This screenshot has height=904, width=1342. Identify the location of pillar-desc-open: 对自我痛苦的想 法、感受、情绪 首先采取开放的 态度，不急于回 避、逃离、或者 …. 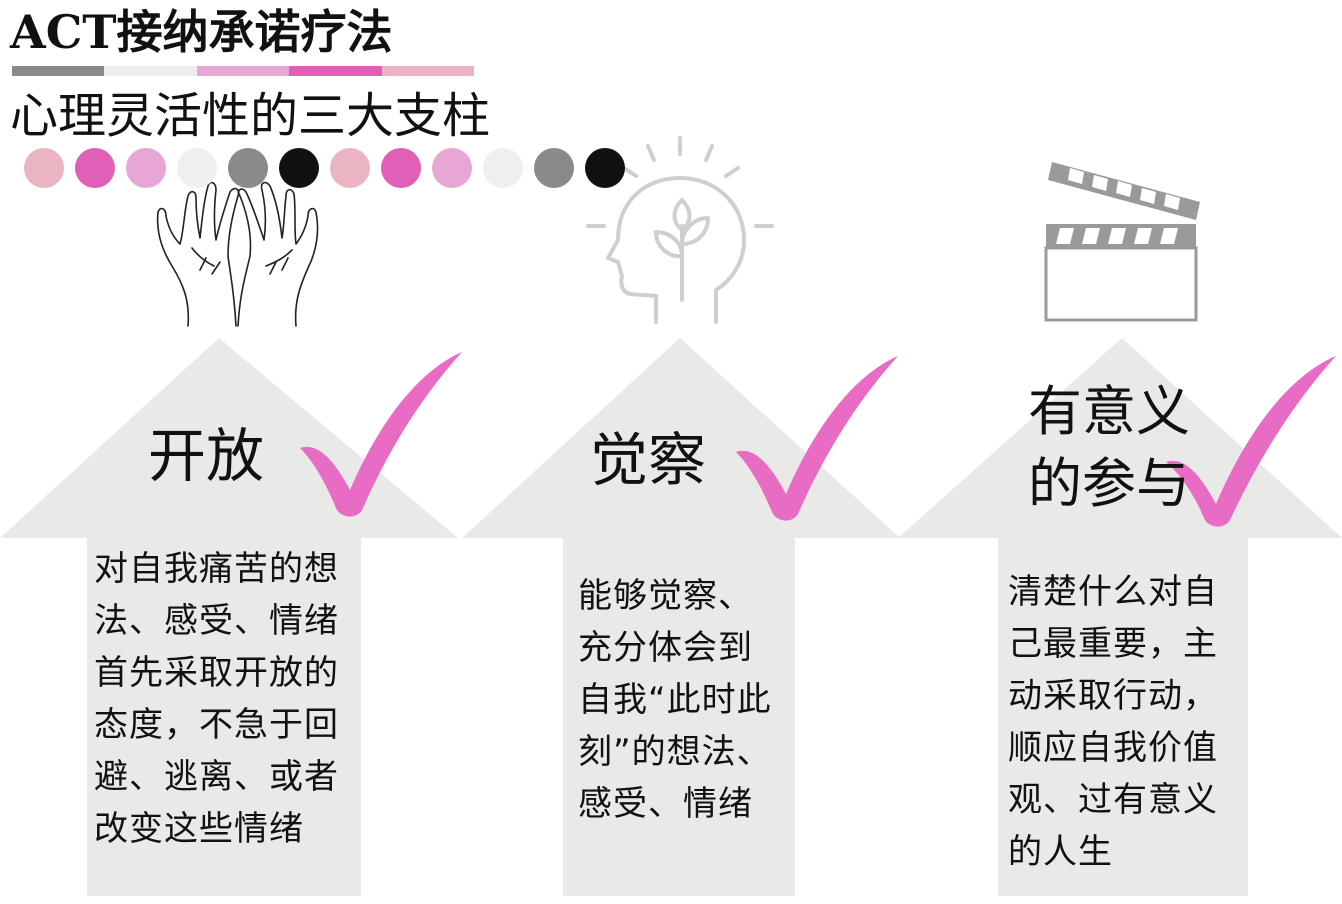
(216, 699).